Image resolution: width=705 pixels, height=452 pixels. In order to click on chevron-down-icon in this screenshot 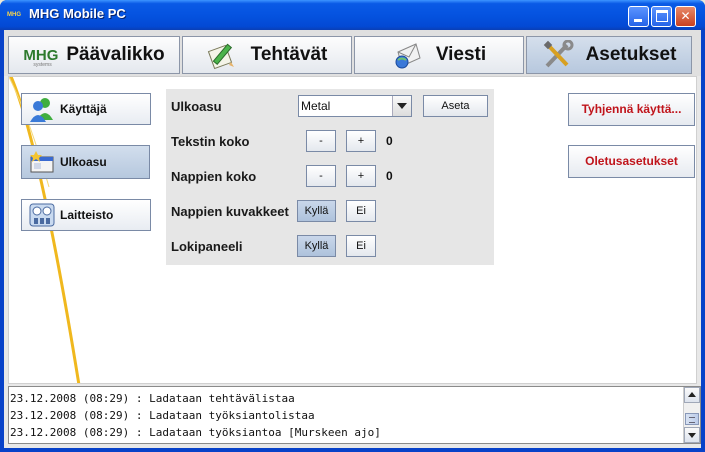, I will do `click(401, 106)`.